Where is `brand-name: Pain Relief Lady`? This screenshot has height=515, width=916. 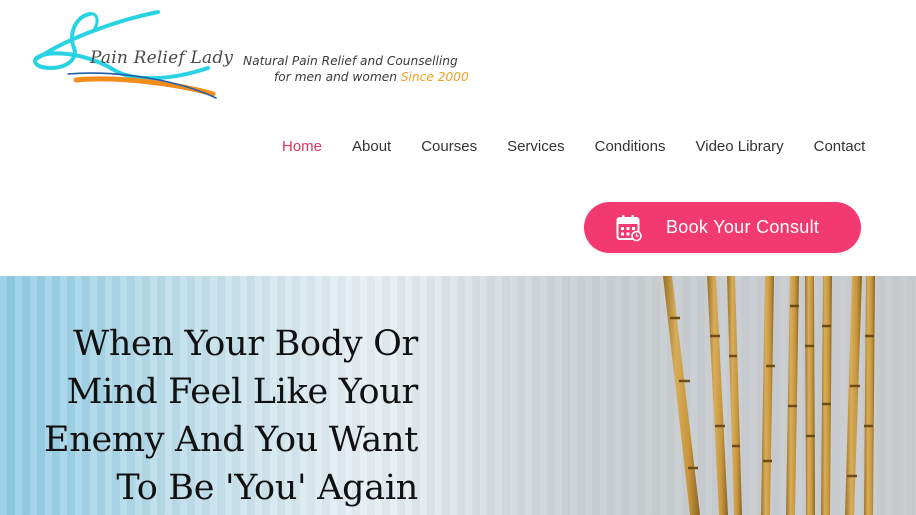 brand-name: Pain Relief Lady is located at coordinates (162, 58).